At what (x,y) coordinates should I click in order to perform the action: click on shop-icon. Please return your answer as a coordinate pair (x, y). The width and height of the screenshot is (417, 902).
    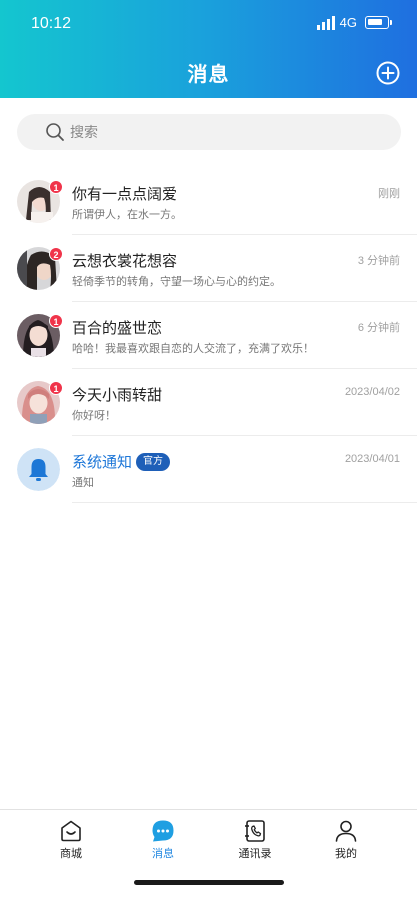
    Looking at the image, I should click on (71, 831).